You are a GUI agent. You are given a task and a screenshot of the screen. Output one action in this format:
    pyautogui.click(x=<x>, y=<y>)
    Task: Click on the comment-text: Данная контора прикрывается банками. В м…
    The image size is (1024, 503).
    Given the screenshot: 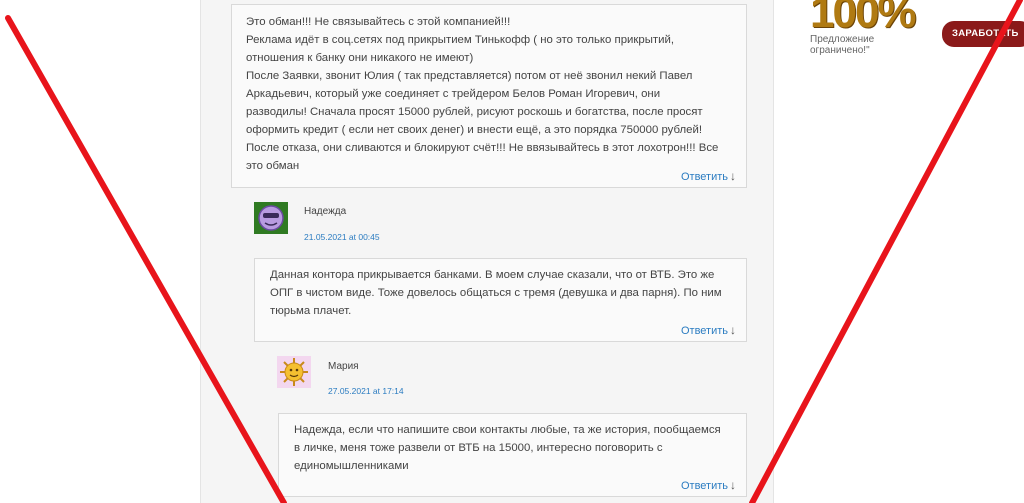 What is the action you would take?
    pyautogui.click(x=496, y=293)
    